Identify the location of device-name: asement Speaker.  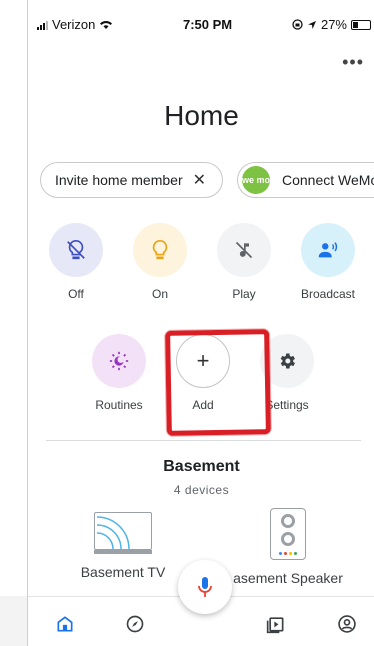
(288, 578).